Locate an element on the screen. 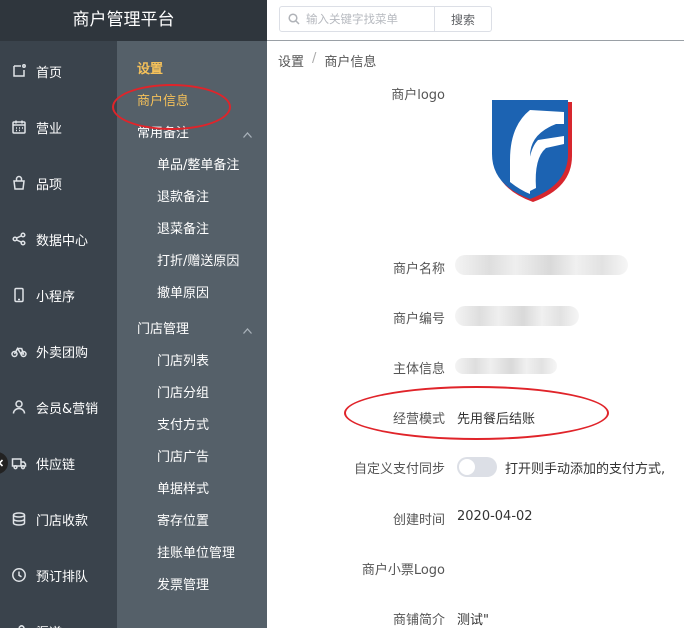  custom-pay-hint: 打开则手动添加的支付方式, is located at coordinates (585, 469).